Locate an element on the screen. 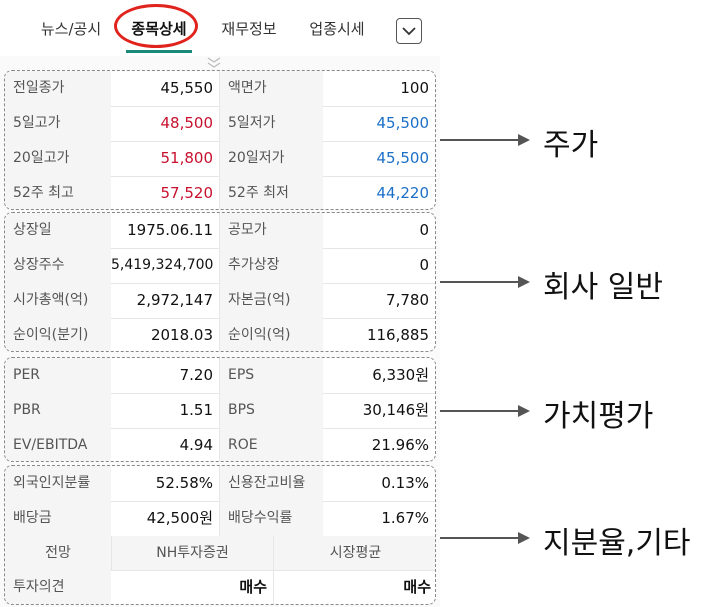 Image resolution: width=720 pixels, height=607 pixels. listed-shares-label: 상장주수 is located at coordinates (58, 265).